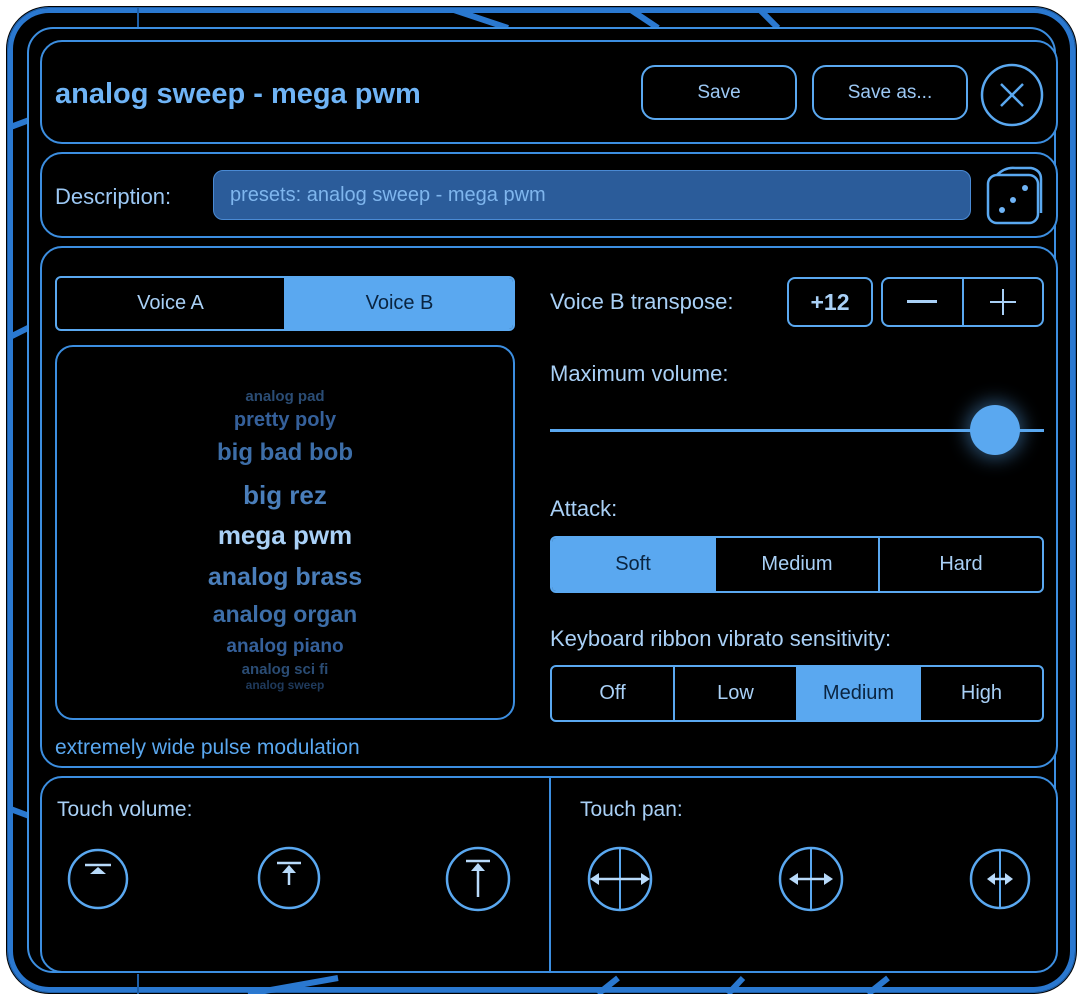  I want to click on picker-item: big rez, so click(285, 495).